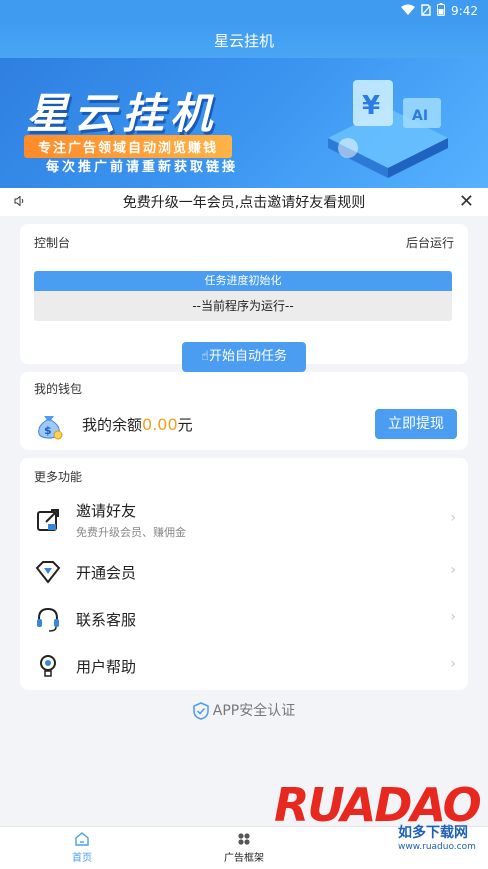 This screenshot has height=869, width=488. What do you see at coordinates (247, 356) in the screenshot?
I see `start-task-label: 开始自动任务` at bounding box center [247, 356].